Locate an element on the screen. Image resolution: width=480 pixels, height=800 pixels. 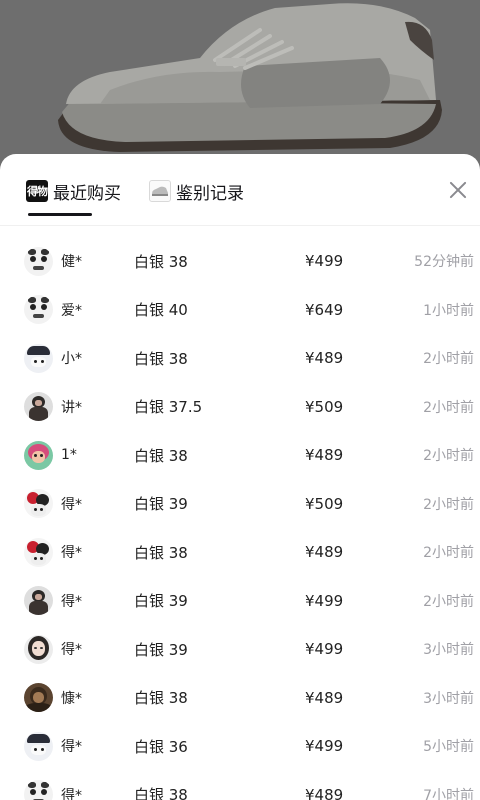
purchase-row: 得* 白银 36 ¥499 5小时前 is located at coordinates (240, 746).